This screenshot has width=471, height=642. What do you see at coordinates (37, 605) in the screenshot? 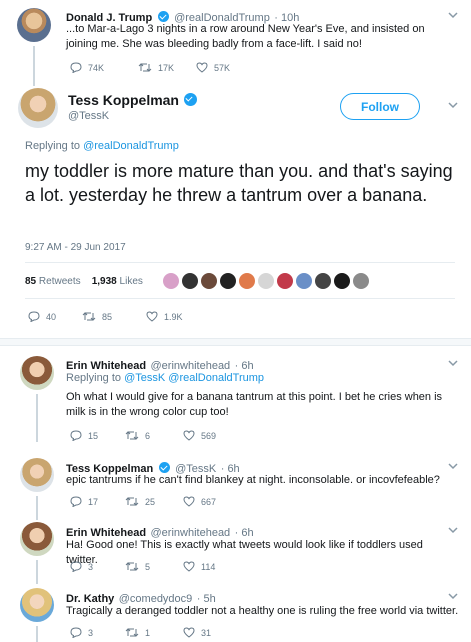
I see `avatar-dr-kathy` at bounding box center [37, 605].